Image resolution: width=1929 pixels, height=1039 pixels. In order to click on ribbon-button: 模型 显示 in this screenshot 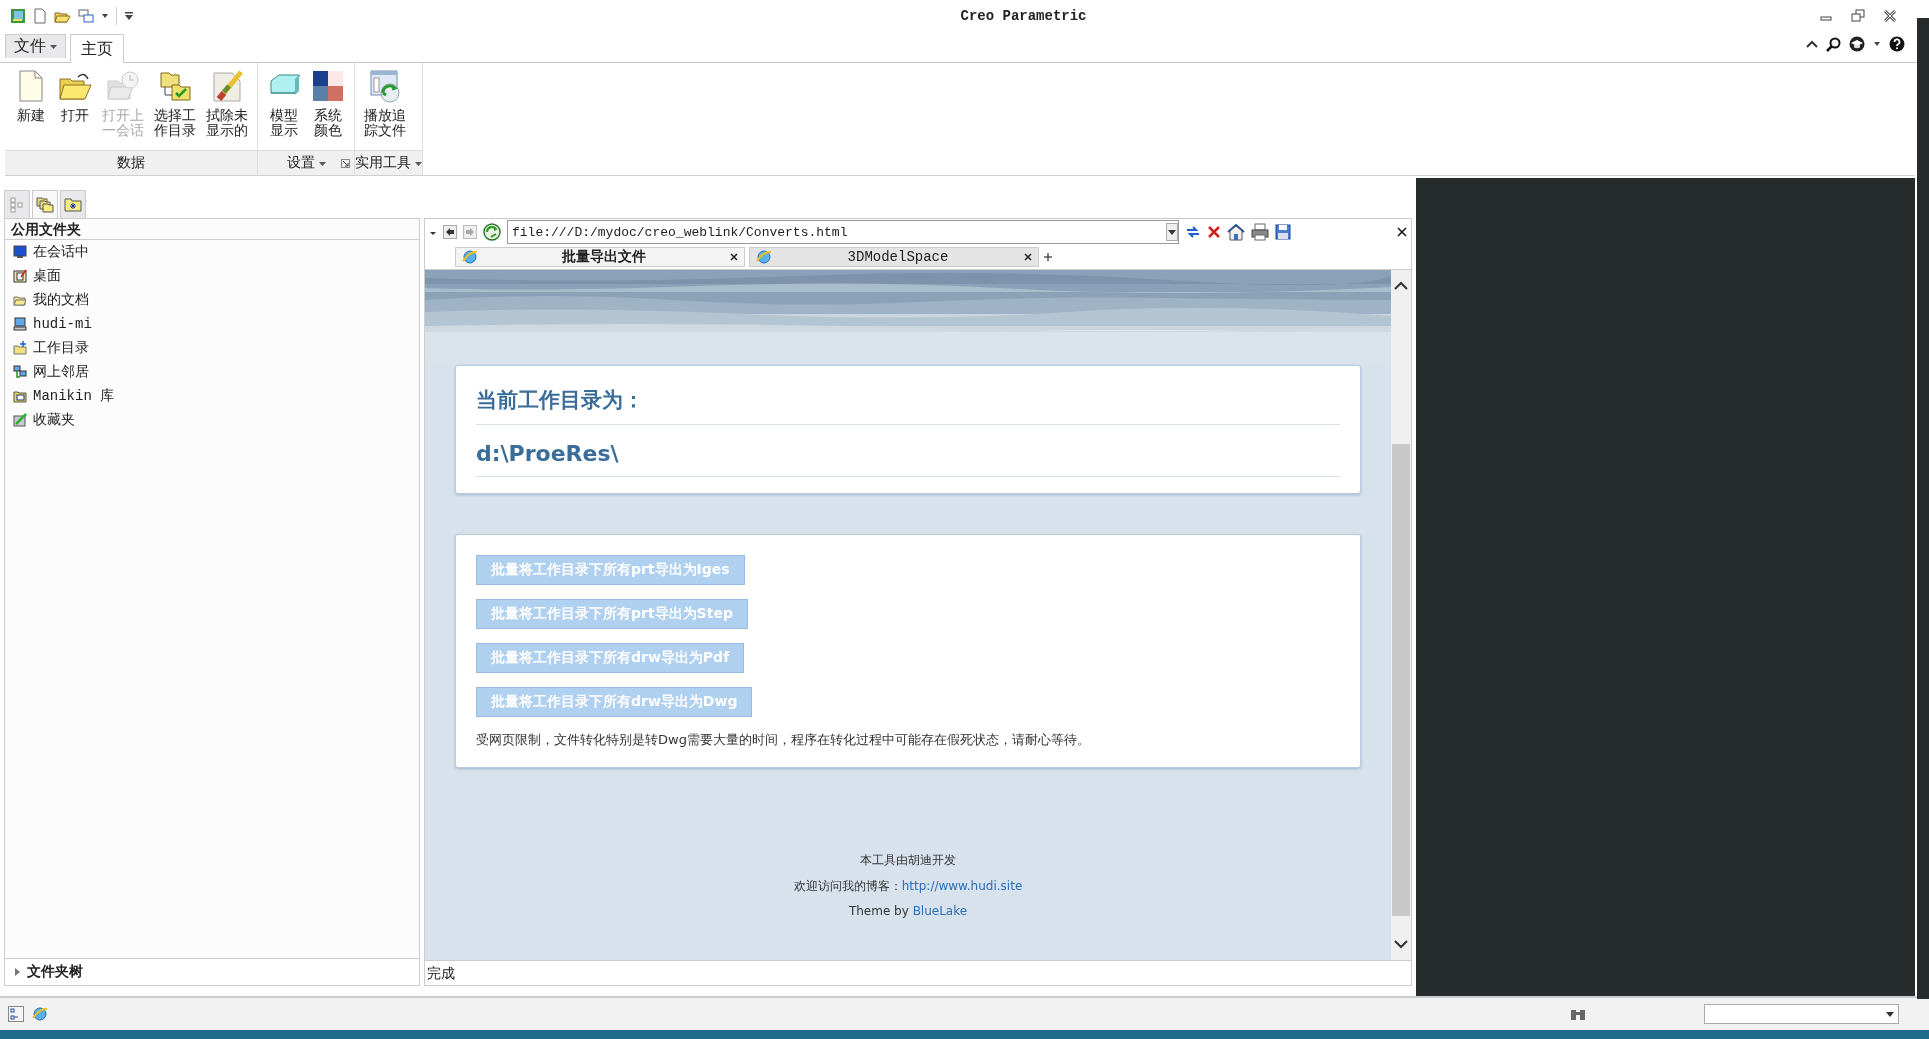, I will do `click(284, 108)`.